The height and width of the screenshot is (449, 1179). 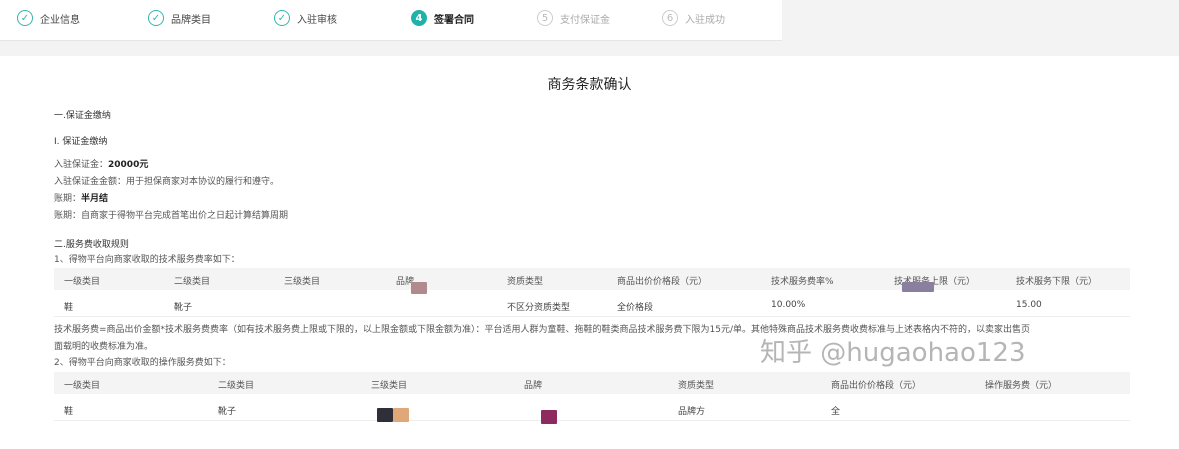 I want to click on step-label: 品牌类目, so click(x=191, y=20).